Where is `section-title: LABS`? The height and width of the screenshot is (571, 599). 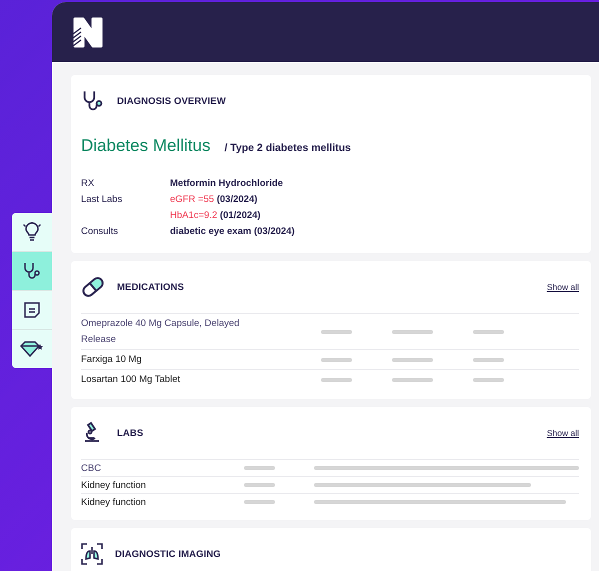 section-title: LABS is located at coordinates (130, 433).